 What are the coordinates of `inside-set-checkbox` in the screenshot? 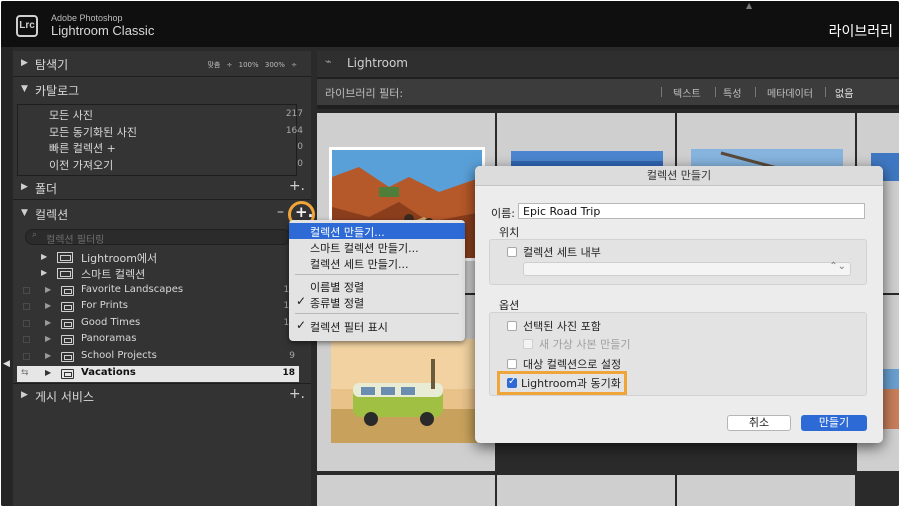 It's located at (512, 252).